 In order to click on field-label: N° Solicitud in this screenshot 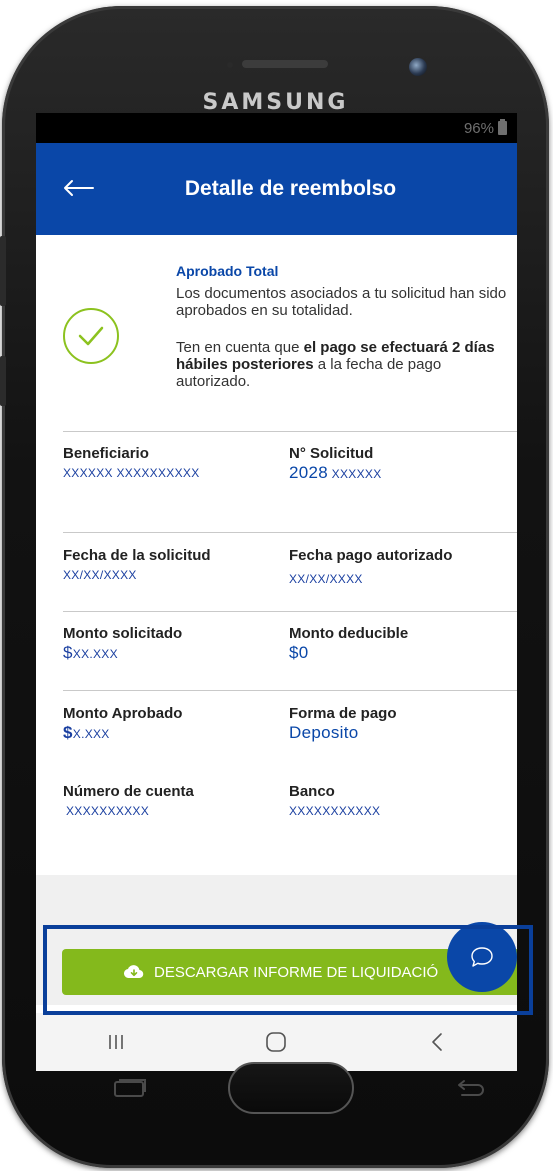, I will do `click(331, 453)`.